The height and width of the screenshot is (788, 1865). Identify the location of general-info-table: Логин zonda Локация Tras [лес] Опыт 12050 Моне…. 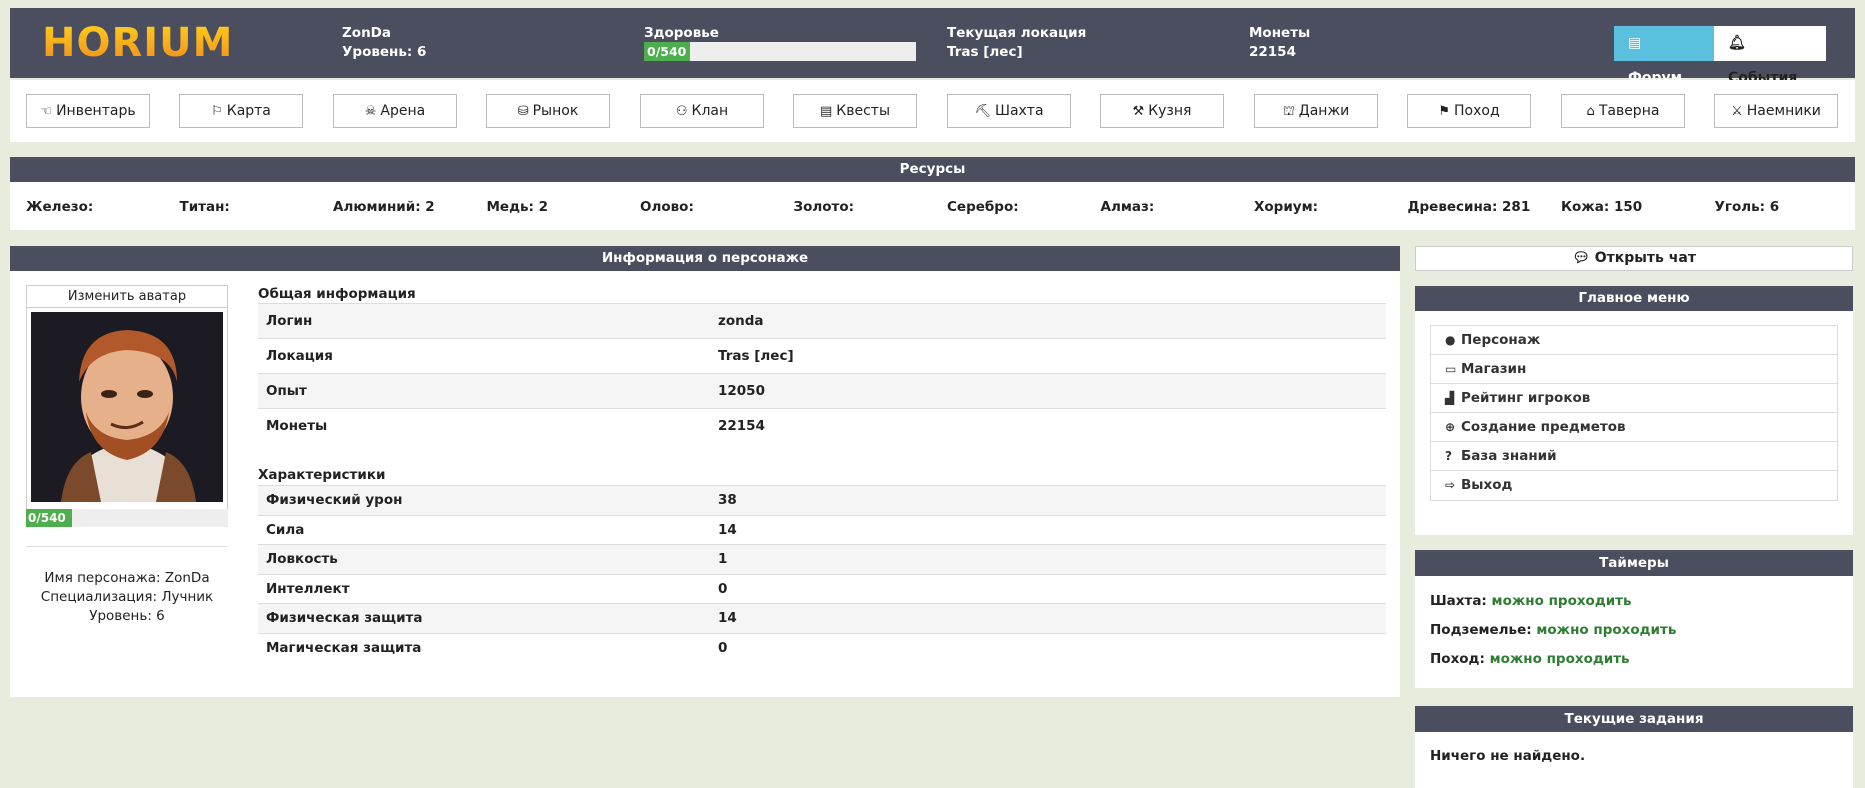
(822, 373).